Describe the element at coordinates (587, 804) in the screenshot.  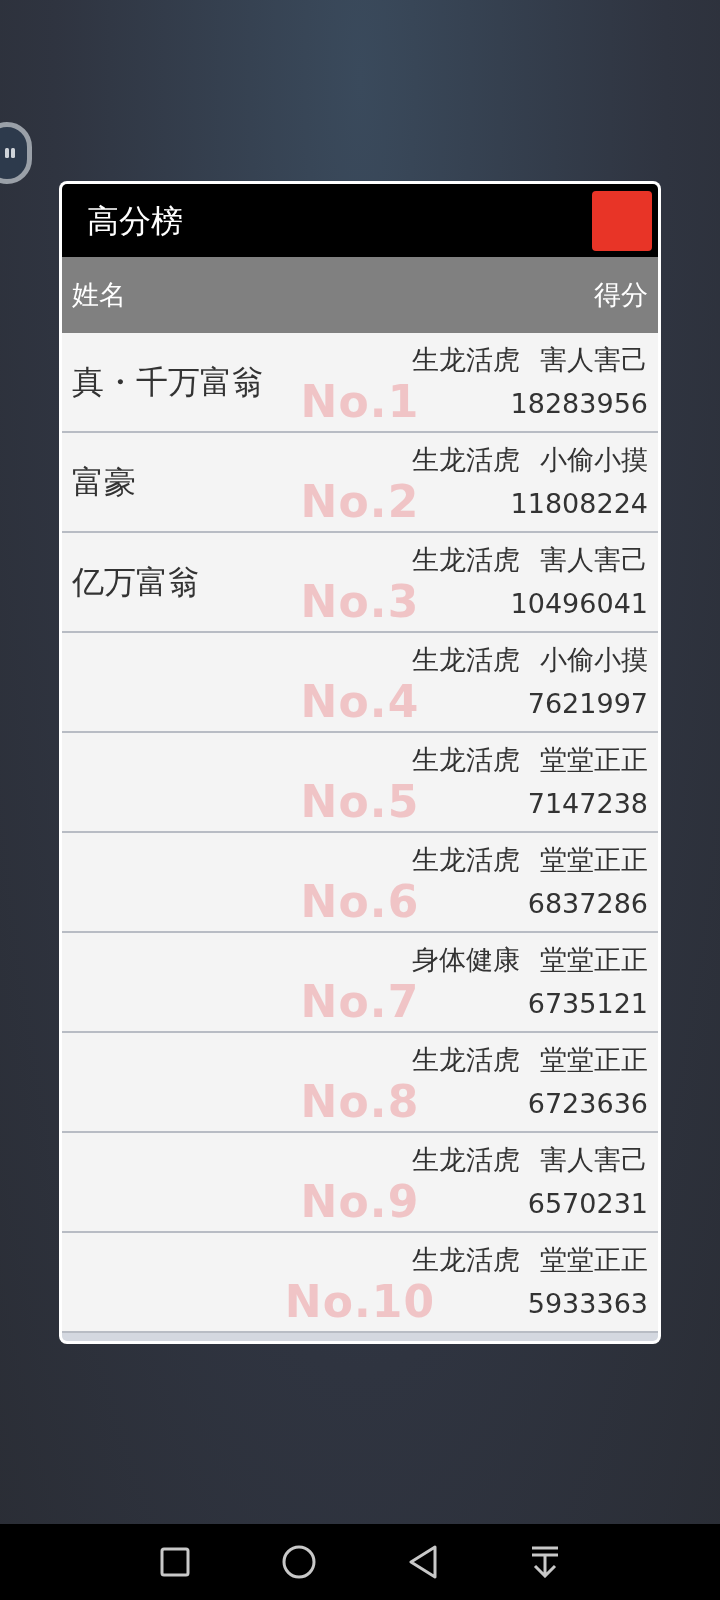
I see `score: 7147238` at that location.